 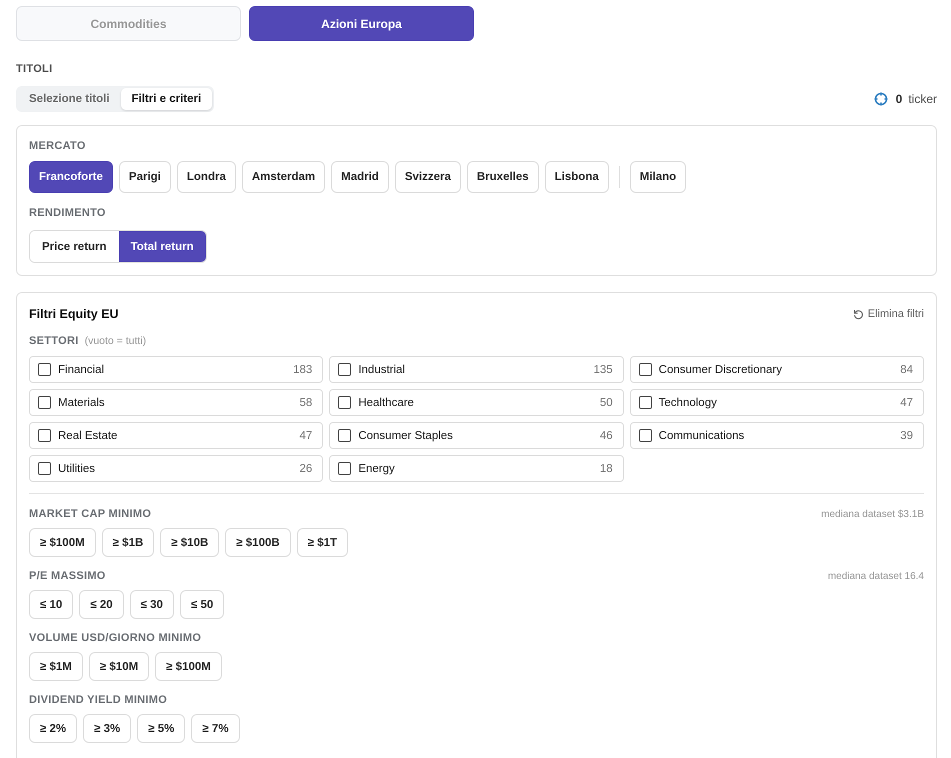 I want to click on sector-label: Healthcare, so click(x=386, y=402).